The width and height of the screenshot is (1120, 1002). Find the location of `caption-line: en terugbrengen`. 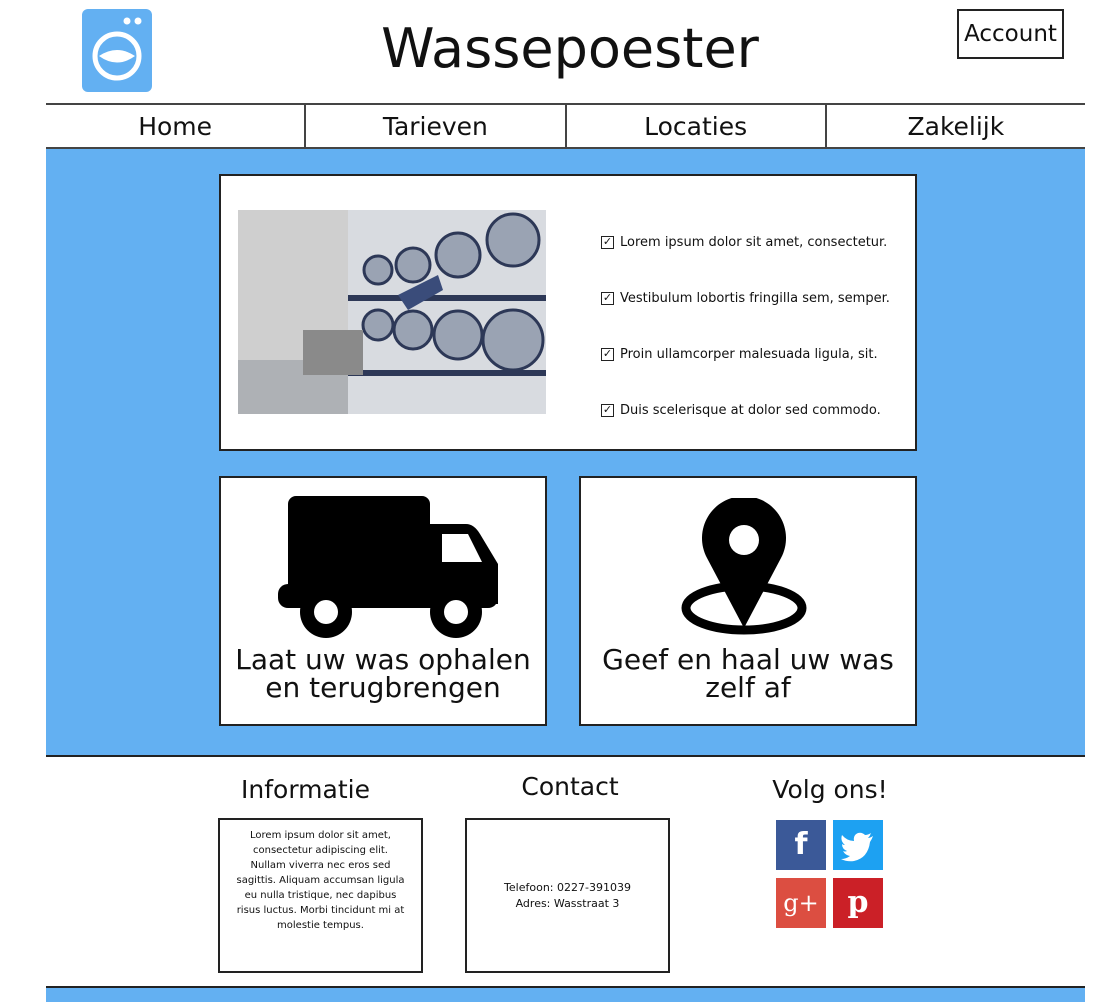

caption-line: en terugbrengen is located at coordinates (383, 687).